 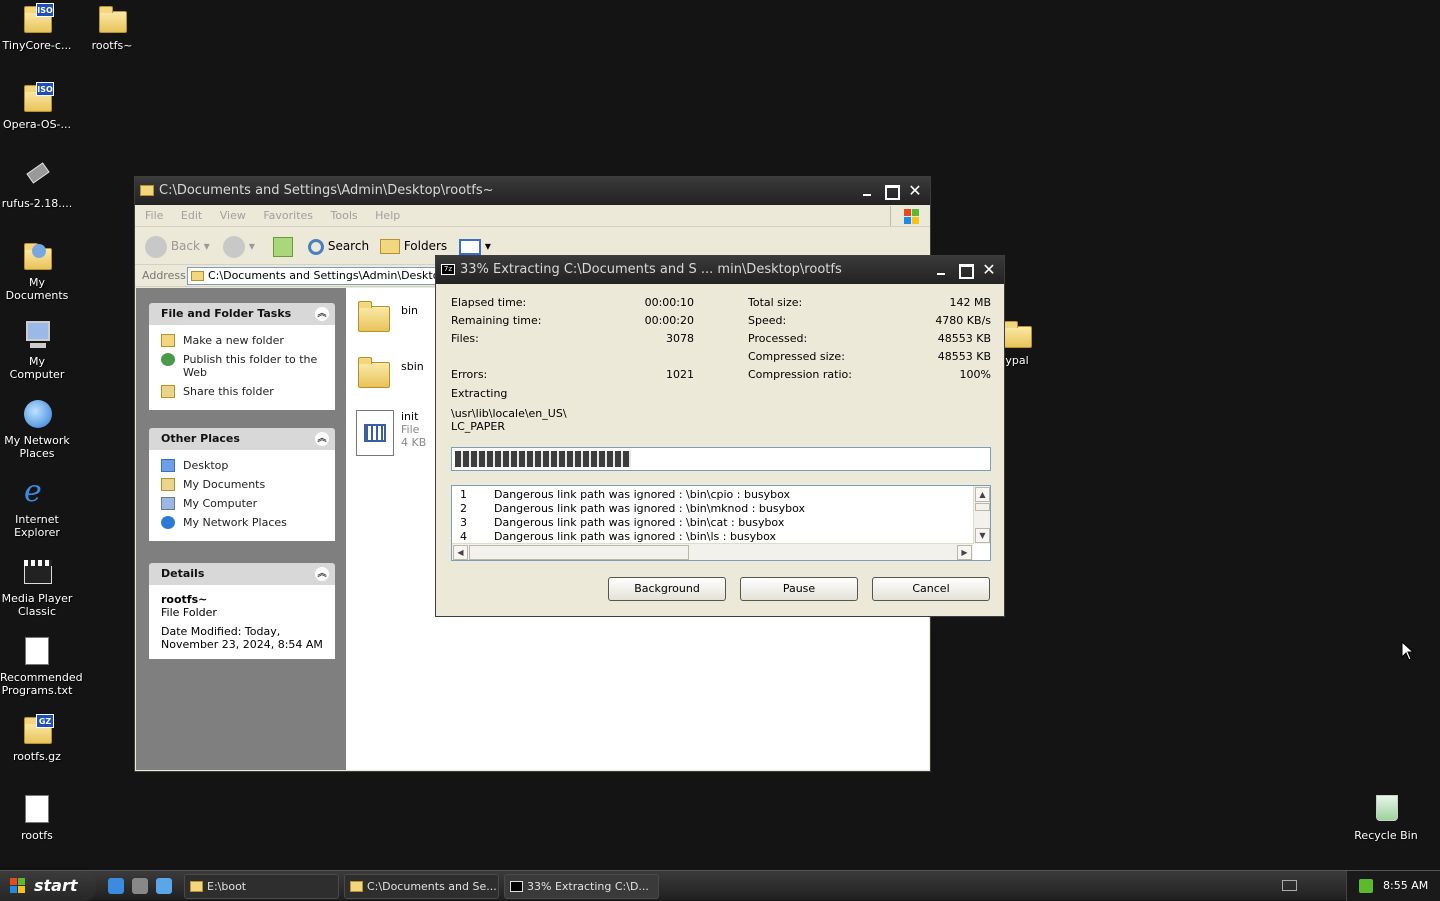 I want to click on menu-tools: Tools, so click(x=344, y=215).